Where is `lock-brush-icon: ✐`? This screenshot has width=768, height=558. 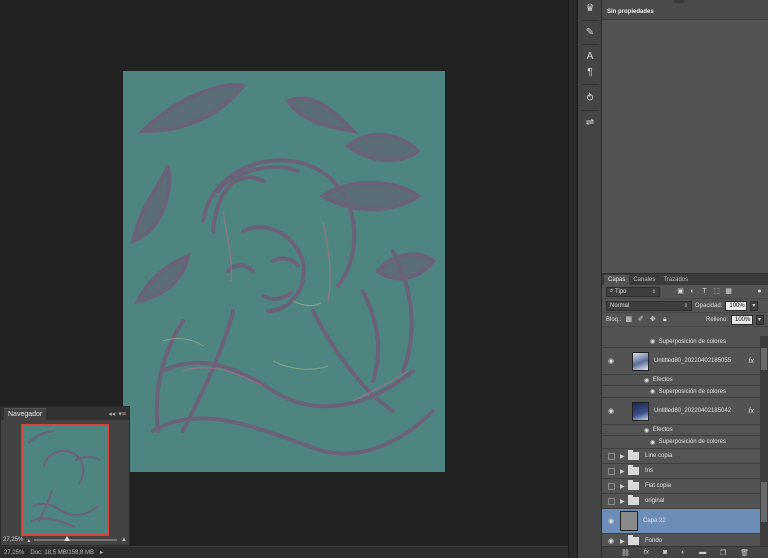 lock-brush-icon: ✐ is located at coordinates (640, 319).